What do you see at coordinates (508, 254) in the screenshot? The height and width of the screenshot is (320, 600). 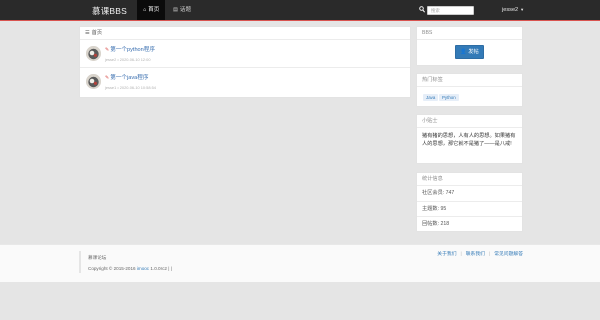 I see `footer-link-faq: 常见问题解答` at bounding box center [508, 254].